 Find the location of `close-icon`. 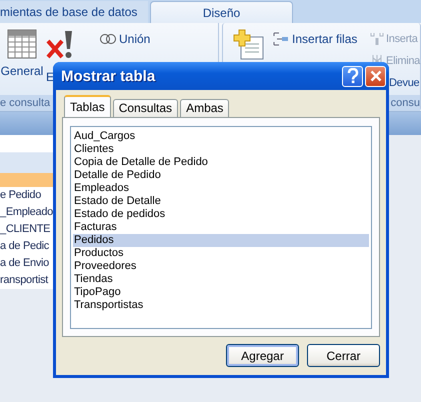

close-icon is located at coordinates (376, 76).